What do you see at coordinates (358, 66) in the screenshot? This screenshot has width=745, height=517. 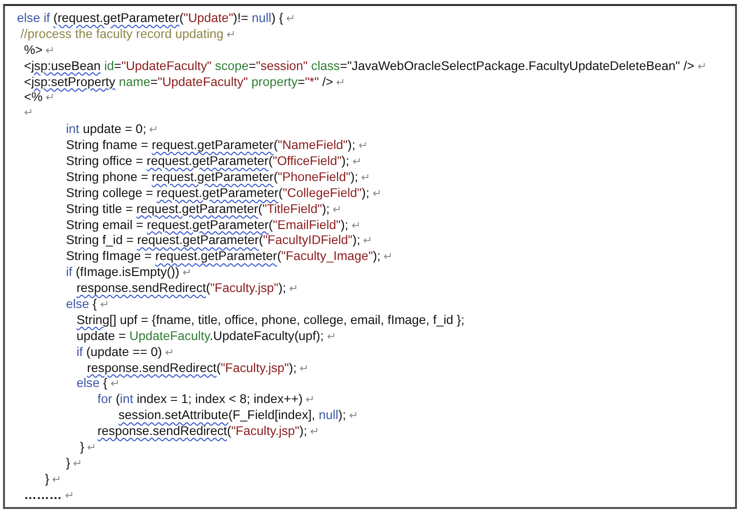 I see `code-line: <jsp:useBean id="UpdateFaculty" scope="session" class="JavaWebOracleSelectPackage.FacultyUpdateDeleteBean" />` at bounding box center [358, 66].